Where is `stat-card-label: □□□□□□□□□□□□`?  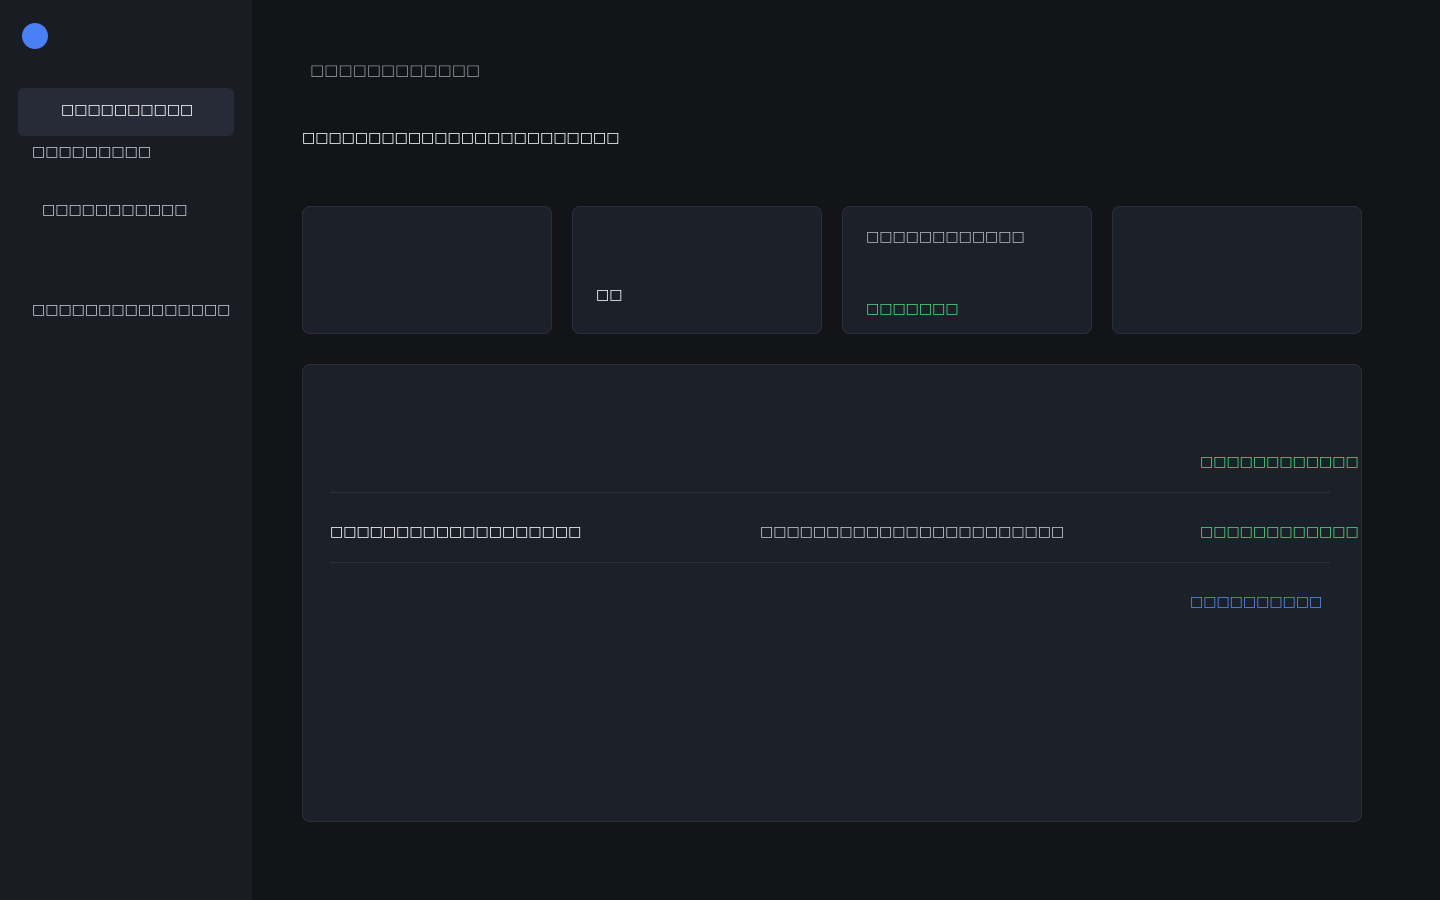 stat-card-label: □□□□□□□□□□□□ is located at coordinates (945, 237).